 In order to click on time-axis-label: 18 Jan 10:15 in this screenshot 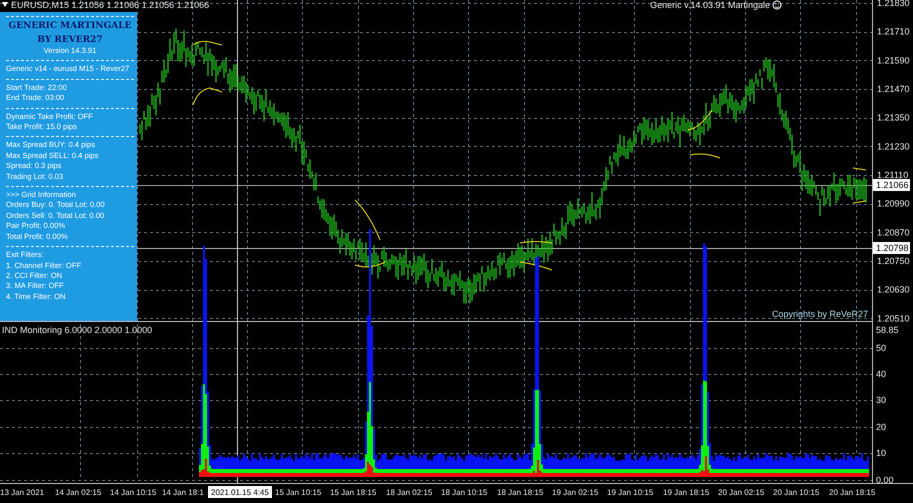, I will do `click(464, 492)`.